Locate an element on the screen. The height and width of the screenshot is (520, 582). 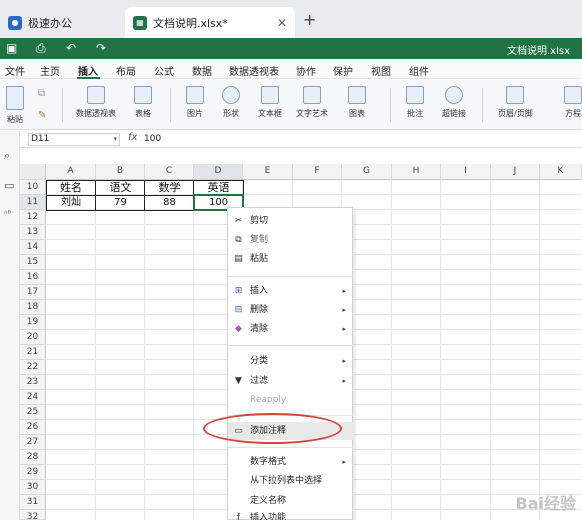
menu-data: 数据 is located at coordinates (202, 70).